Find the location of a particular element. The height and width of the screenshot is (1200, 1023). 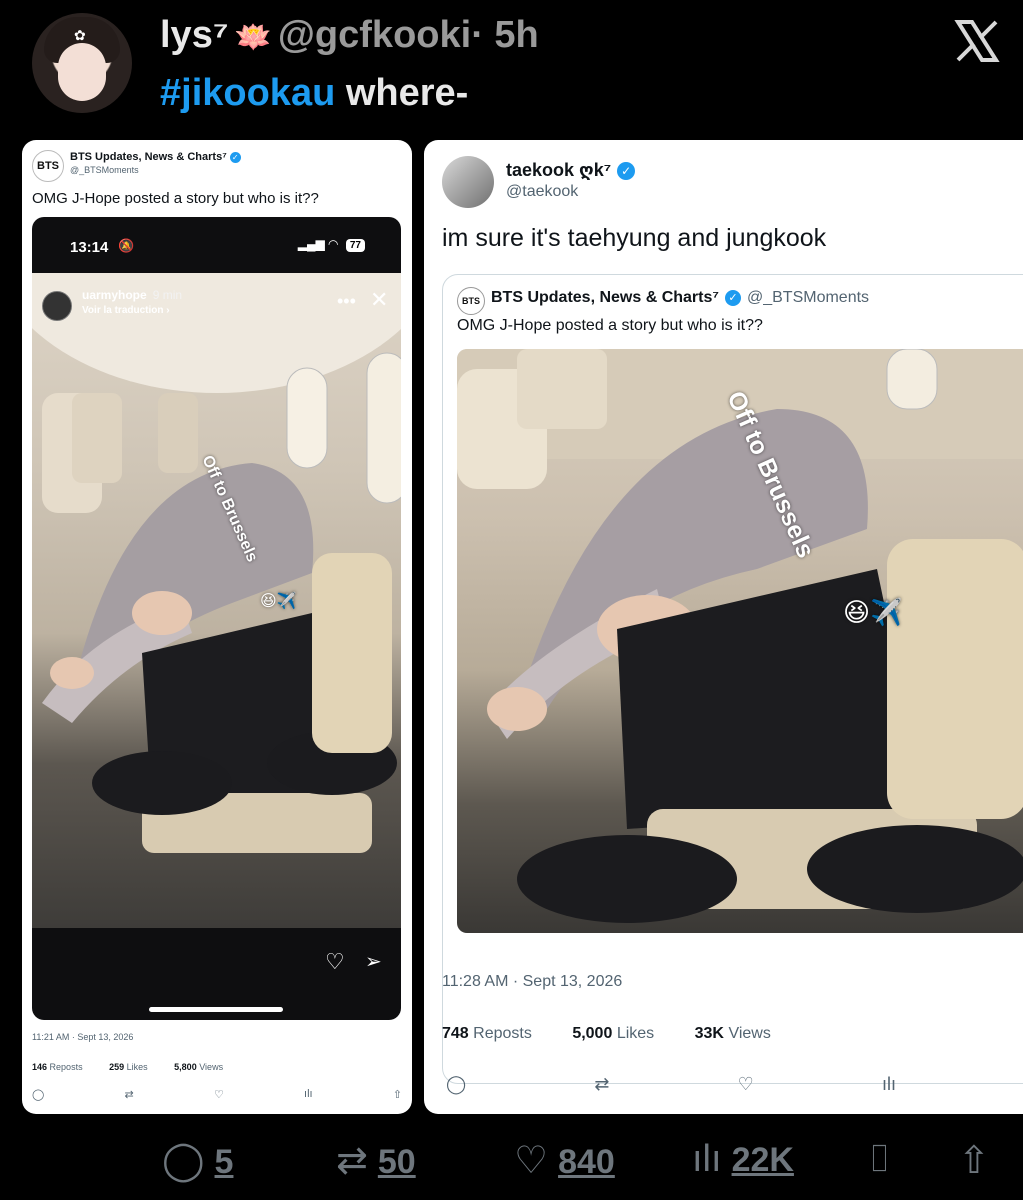

bookmark-icon: ⌷ is located at coordinates (879, 1159).